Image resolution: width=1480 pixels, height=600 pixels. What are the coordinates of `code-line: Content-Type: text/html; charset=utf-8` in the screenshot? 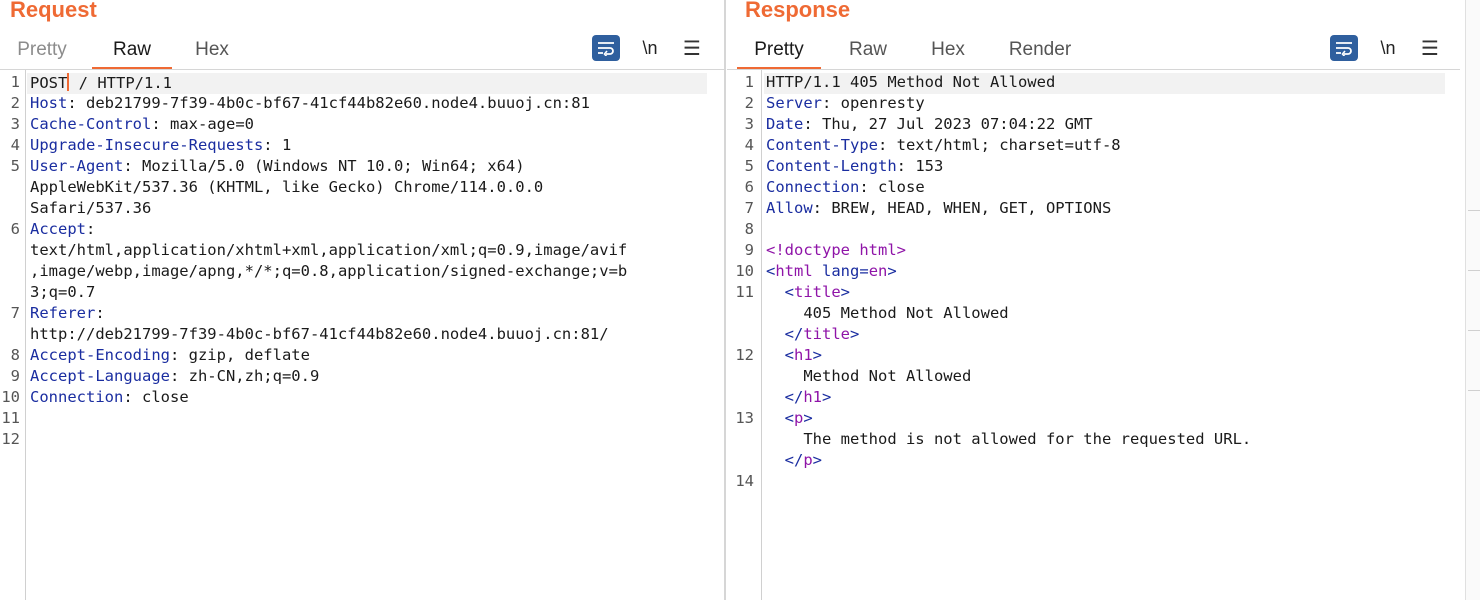 It's located at (1111, 145).